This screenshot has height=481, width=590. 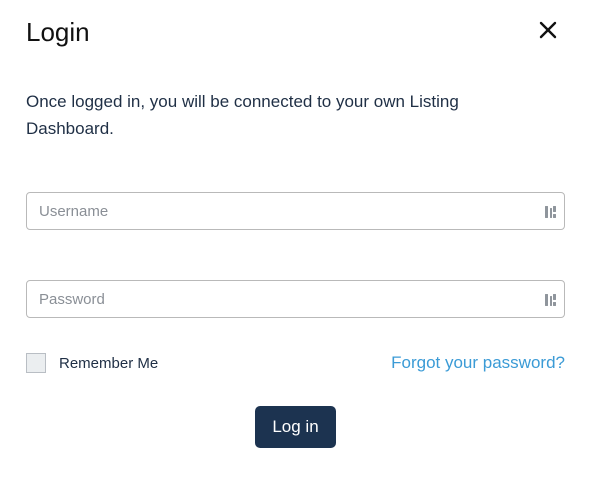 I want to click on password-field-wrapper, so click(x=295, y=299).